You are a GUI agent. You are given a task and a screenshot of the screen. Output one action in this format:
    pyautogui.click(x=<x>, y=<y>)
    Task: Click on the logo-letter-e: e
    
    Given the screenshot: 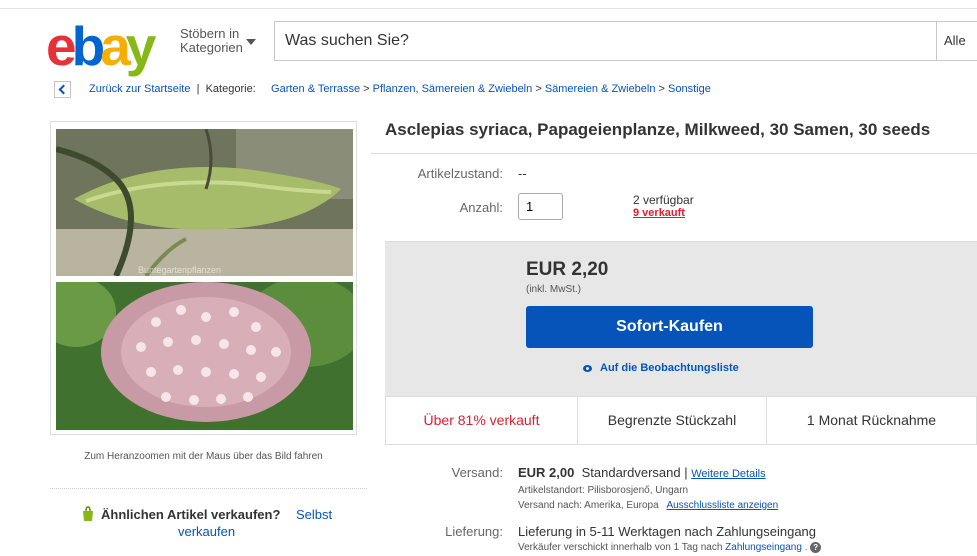 What is the action you would take?
    pyautogui.click(x=61, y=46)
    